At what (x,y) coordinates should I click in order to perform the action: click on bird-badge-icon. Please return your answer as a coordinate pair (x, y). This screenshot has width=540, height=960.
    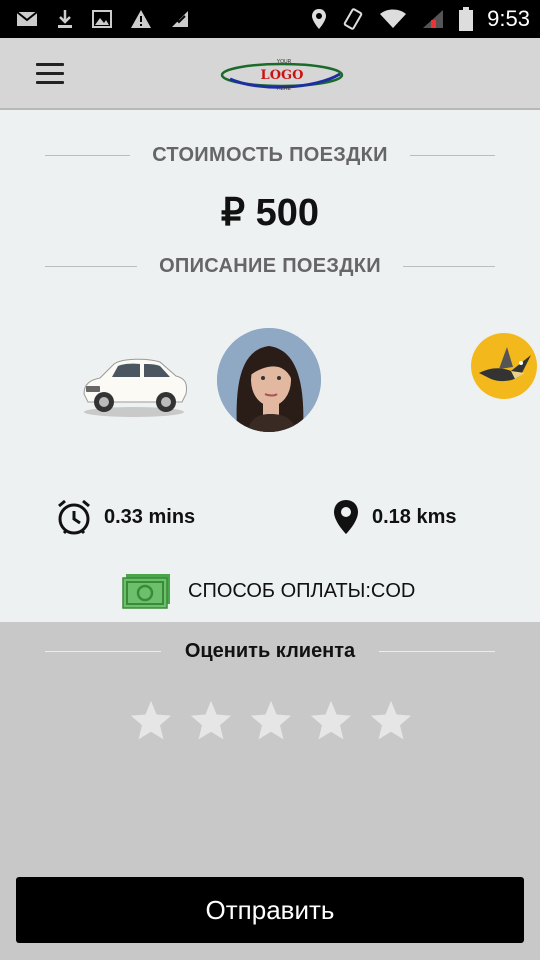
    Looking at the image, I should click on (504, 366).